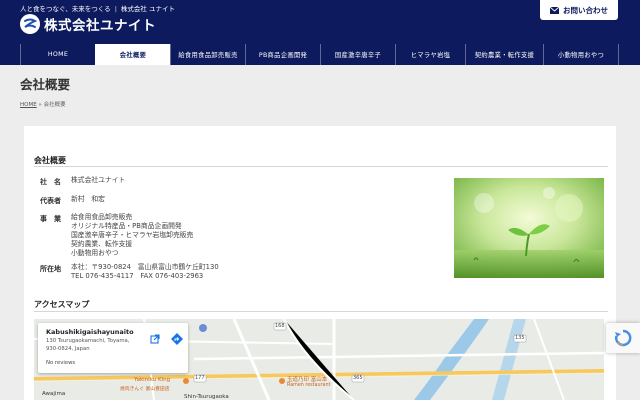 The height and width of the screenshot is (400, 640). I want to click on seedling-photo, so click(529, 228).